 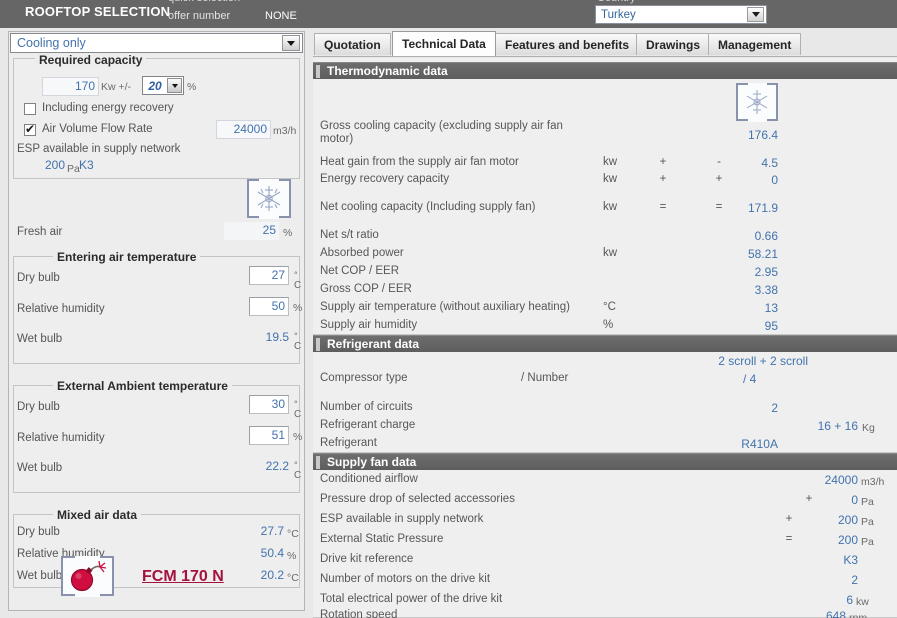 I want to click on conditioned-airflow-unit: m3/h, so click(x=873, y=482).